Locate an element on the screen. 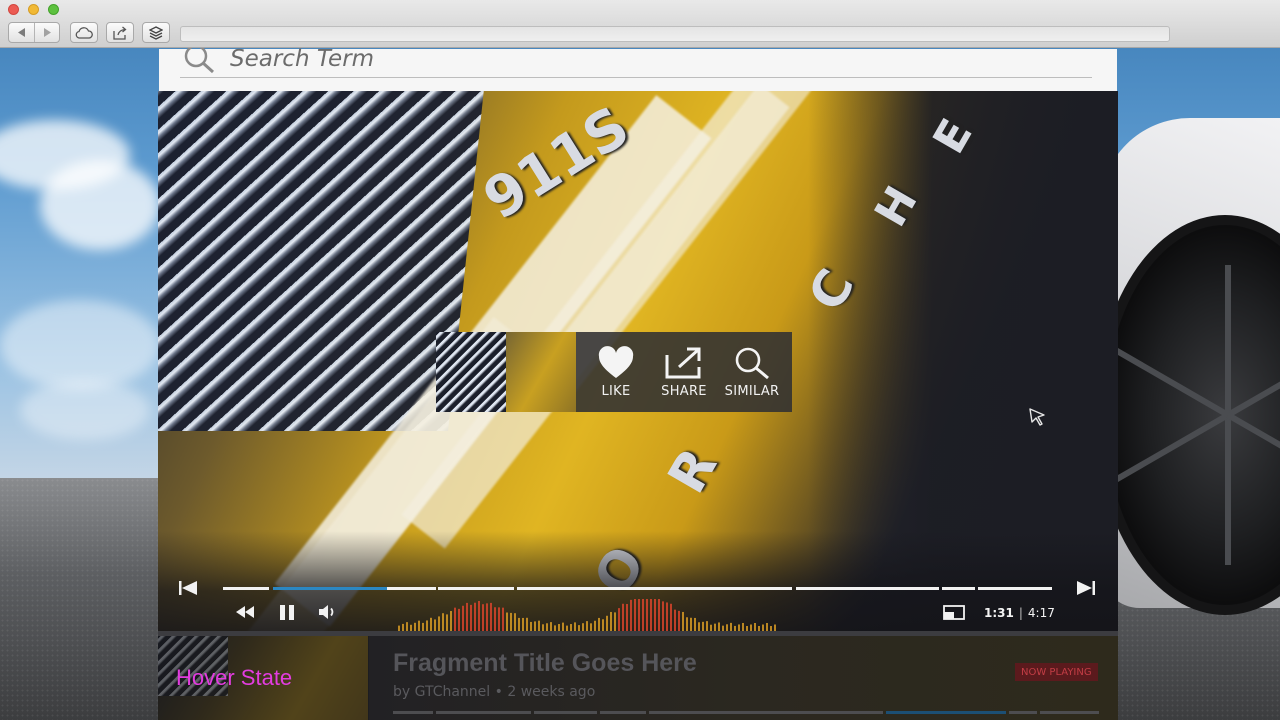 This screenshot has height=720, width=1280. skip-next-icon is located at coordinates (1086, 588).